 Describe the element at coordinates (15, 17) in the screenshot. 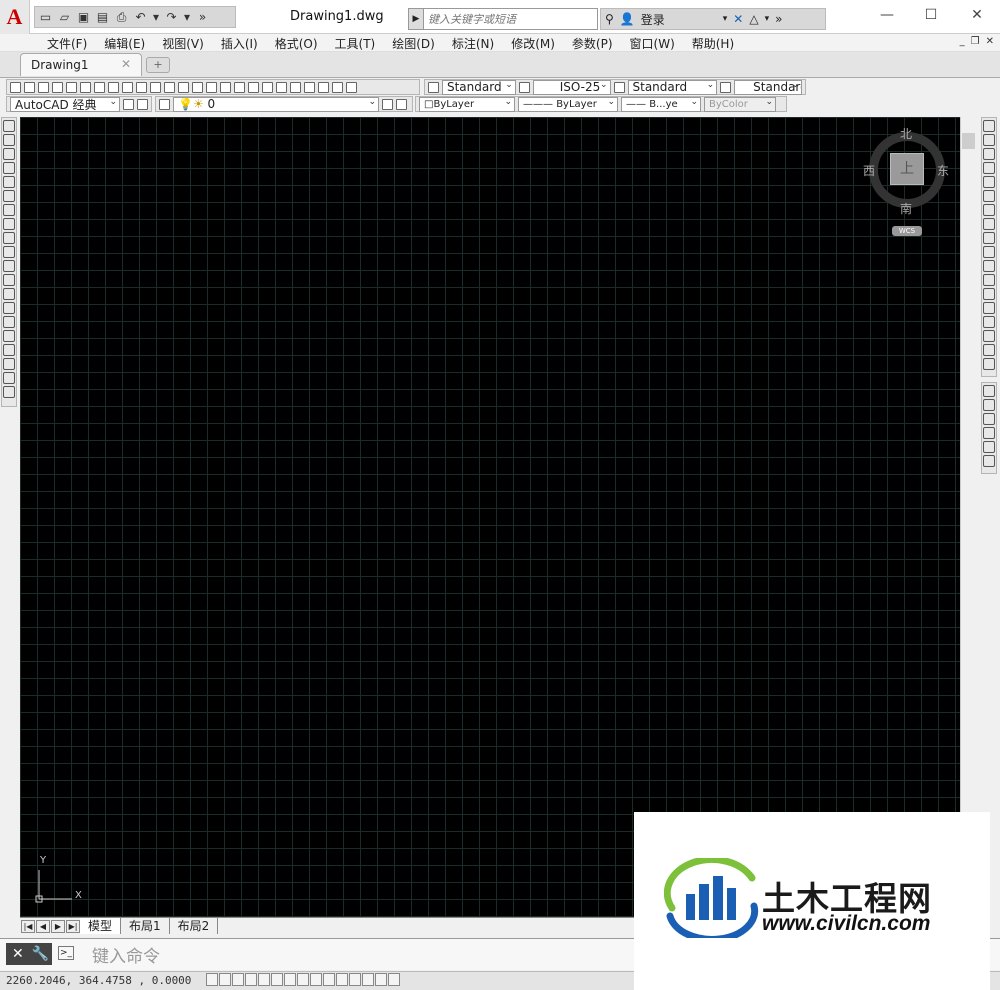

I see `app-menu-button: A` at that location.